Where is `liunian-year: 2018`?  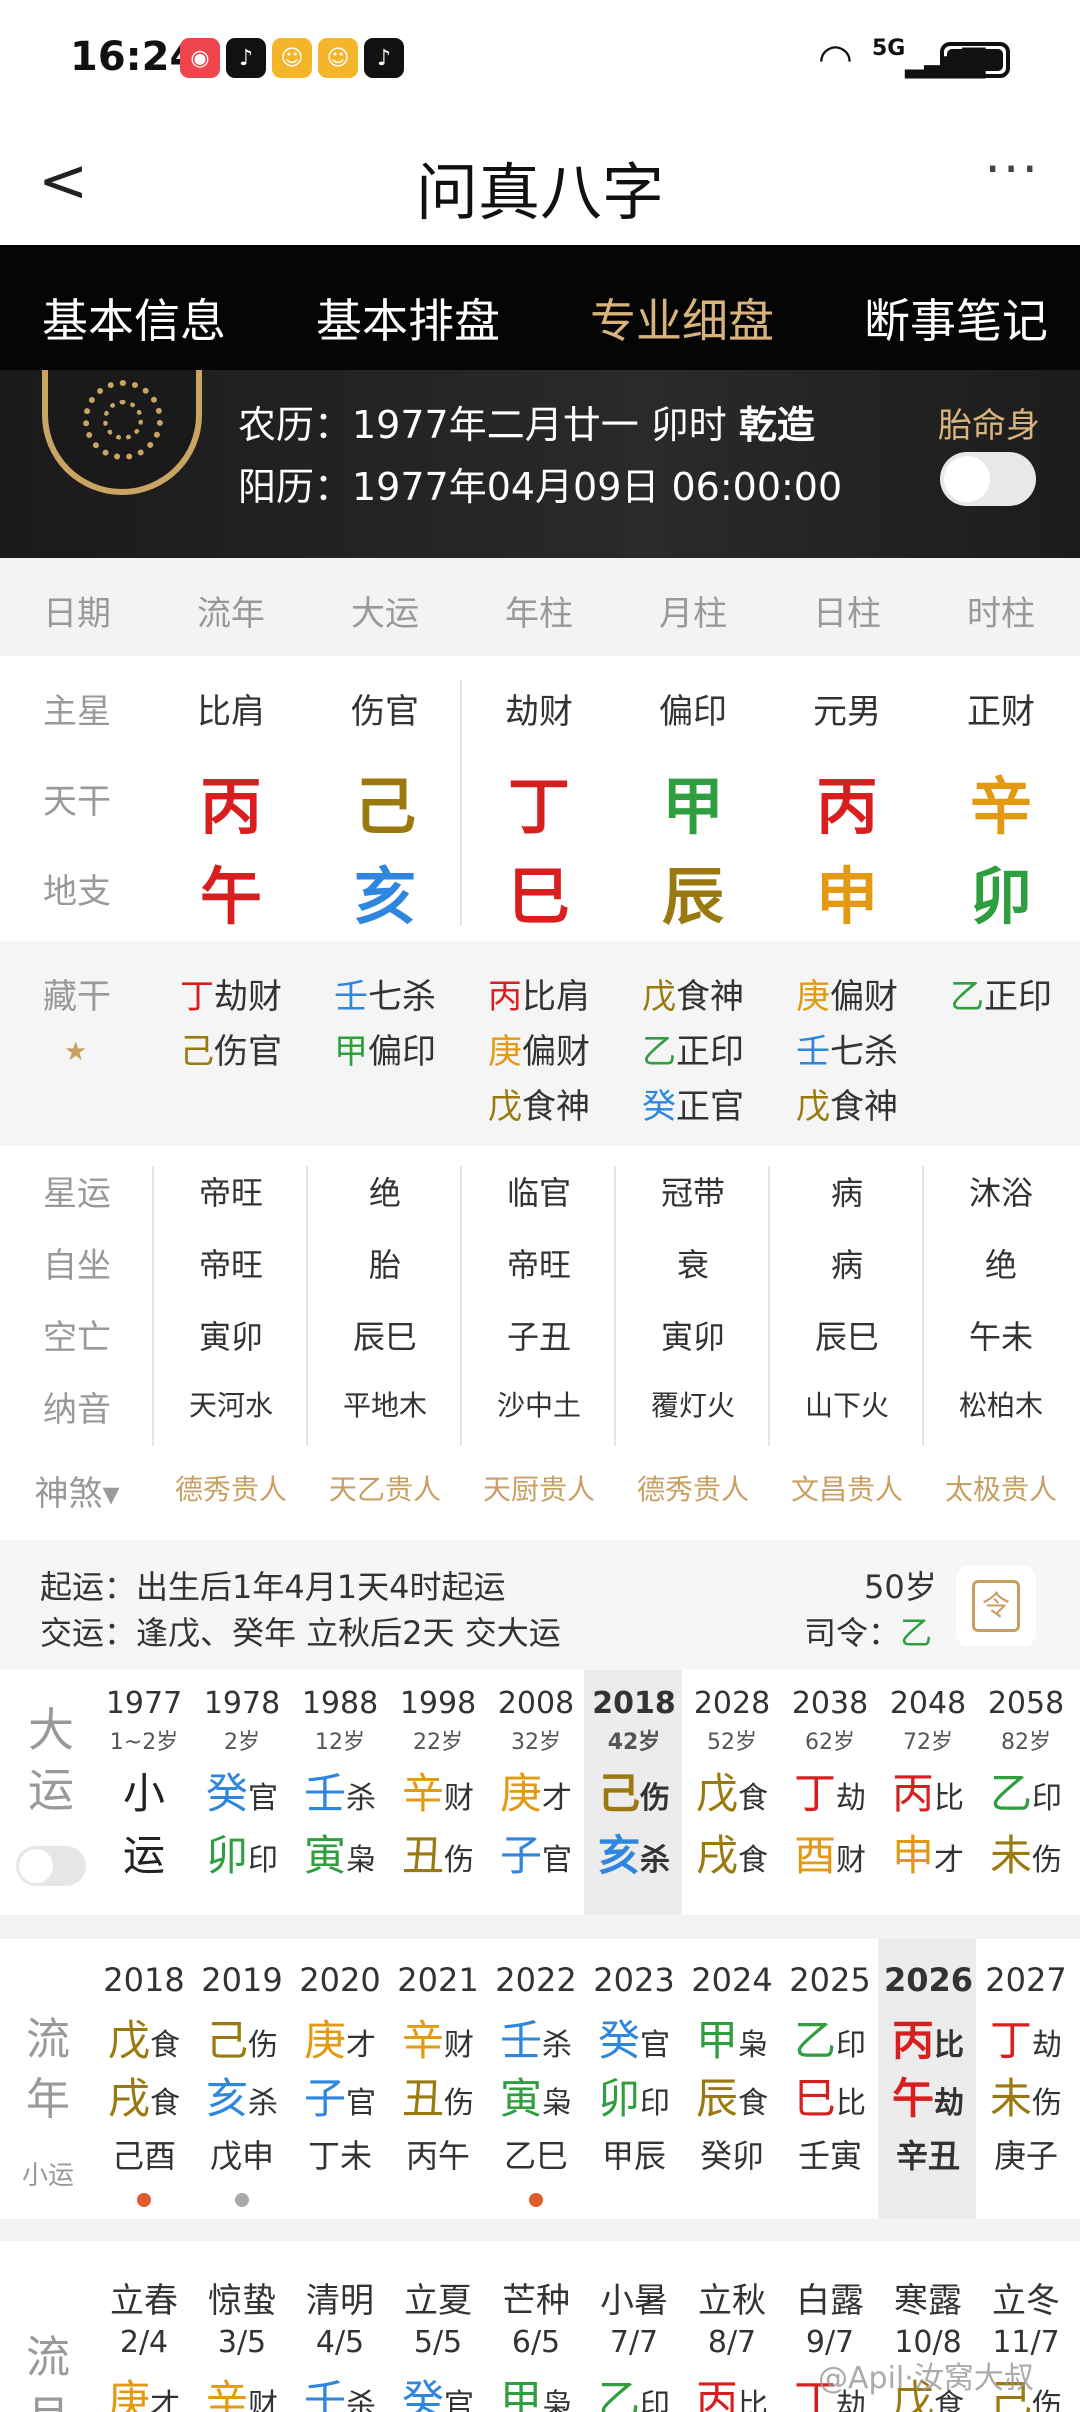
liunian-year: 2018 is located at coordinates (144, 1980).